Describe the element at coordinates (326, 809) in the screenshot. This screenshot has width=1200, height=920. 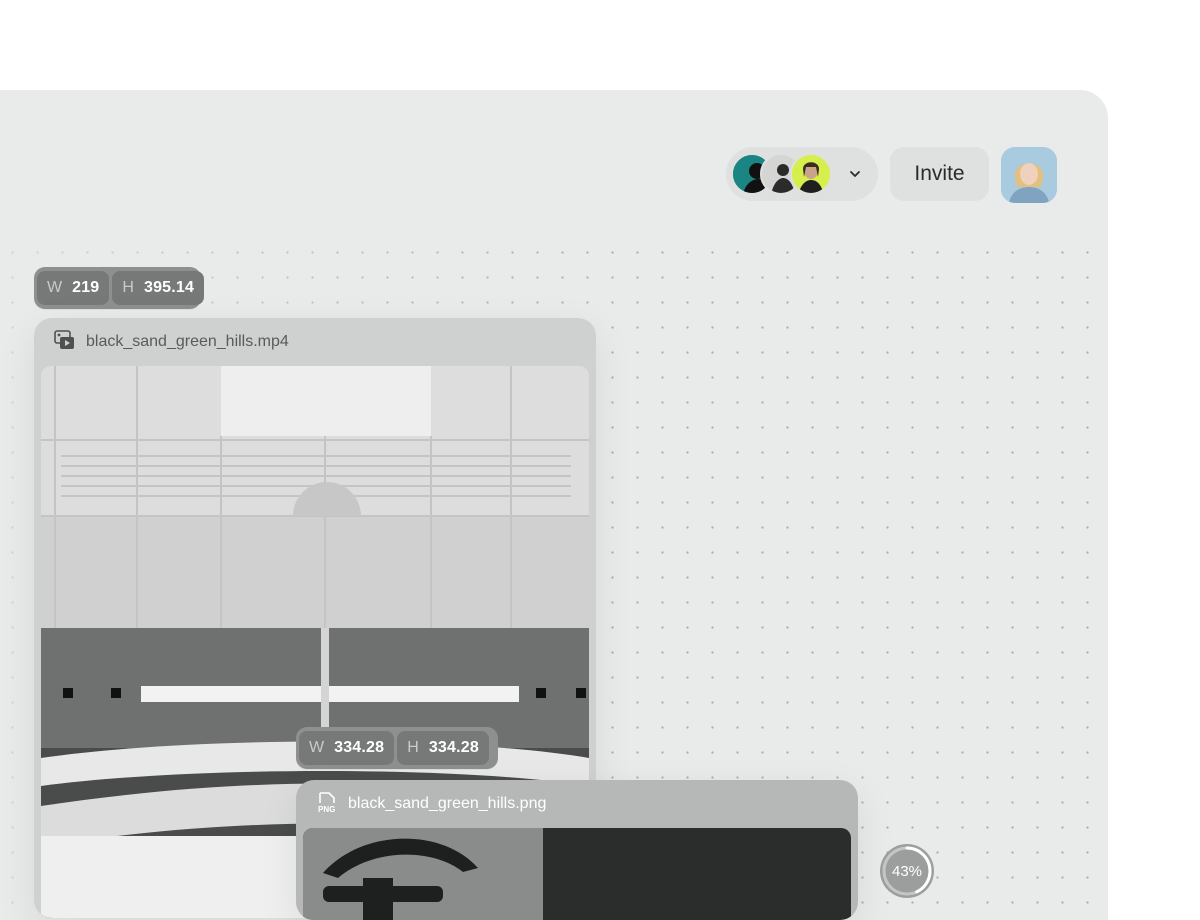
I see `svg-text: PNG` at that location.